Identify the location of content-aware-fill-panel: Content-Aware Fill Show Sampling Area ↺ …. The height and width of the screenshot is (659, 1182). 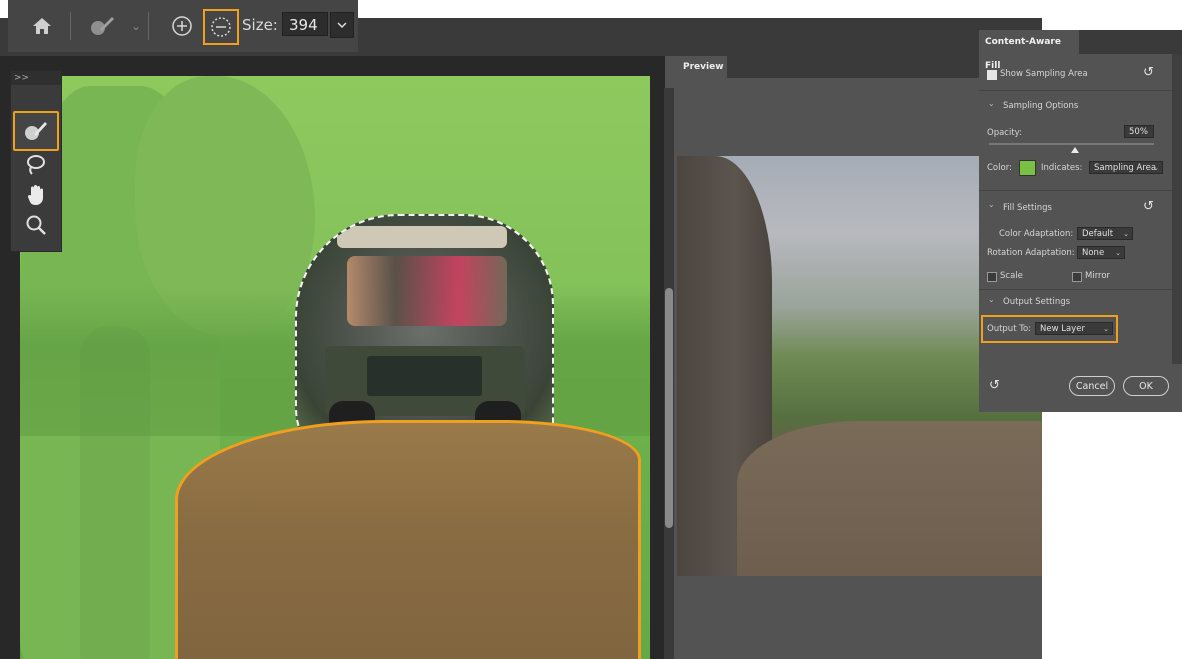
(1080, 221).